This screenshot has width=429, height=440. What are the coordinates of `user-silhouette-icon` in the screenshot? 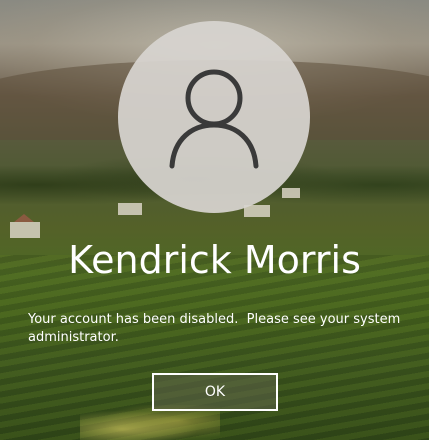 It's located at (214, 119).